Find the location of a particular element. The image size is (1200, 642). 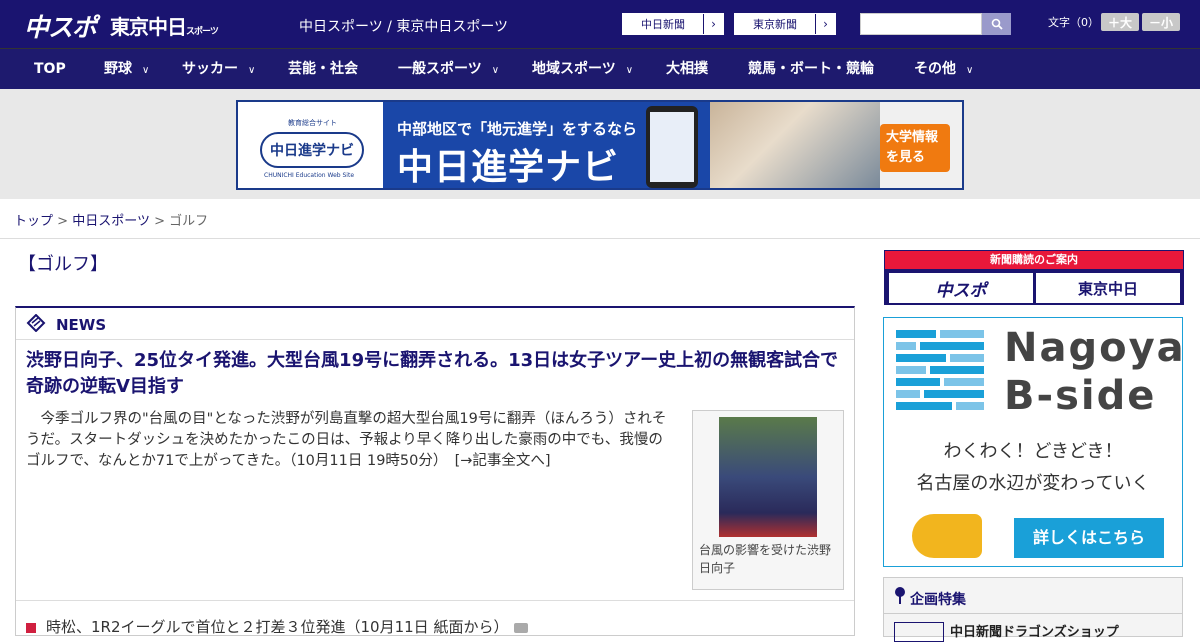

search-icon is located at coordinates (997, 24).